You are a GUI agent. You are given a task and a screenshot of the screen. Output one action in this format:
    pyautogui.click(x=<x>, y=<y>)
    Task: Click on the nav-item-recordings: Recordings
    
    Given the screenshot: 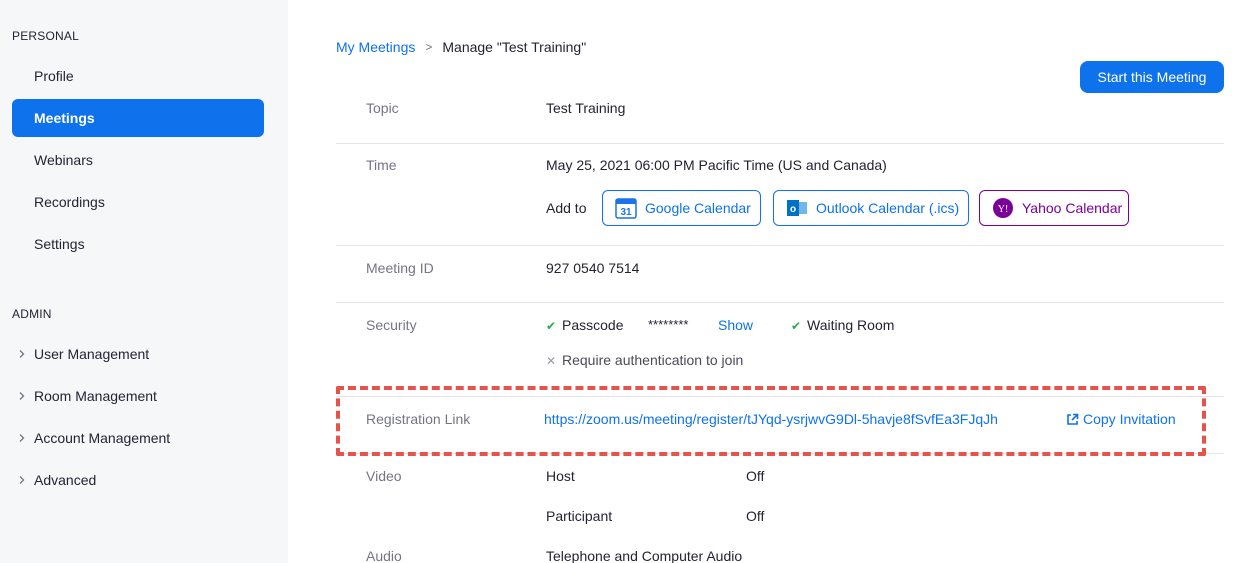 What is the action you would take?
    pyautogui.click(x=138, y=202)
    